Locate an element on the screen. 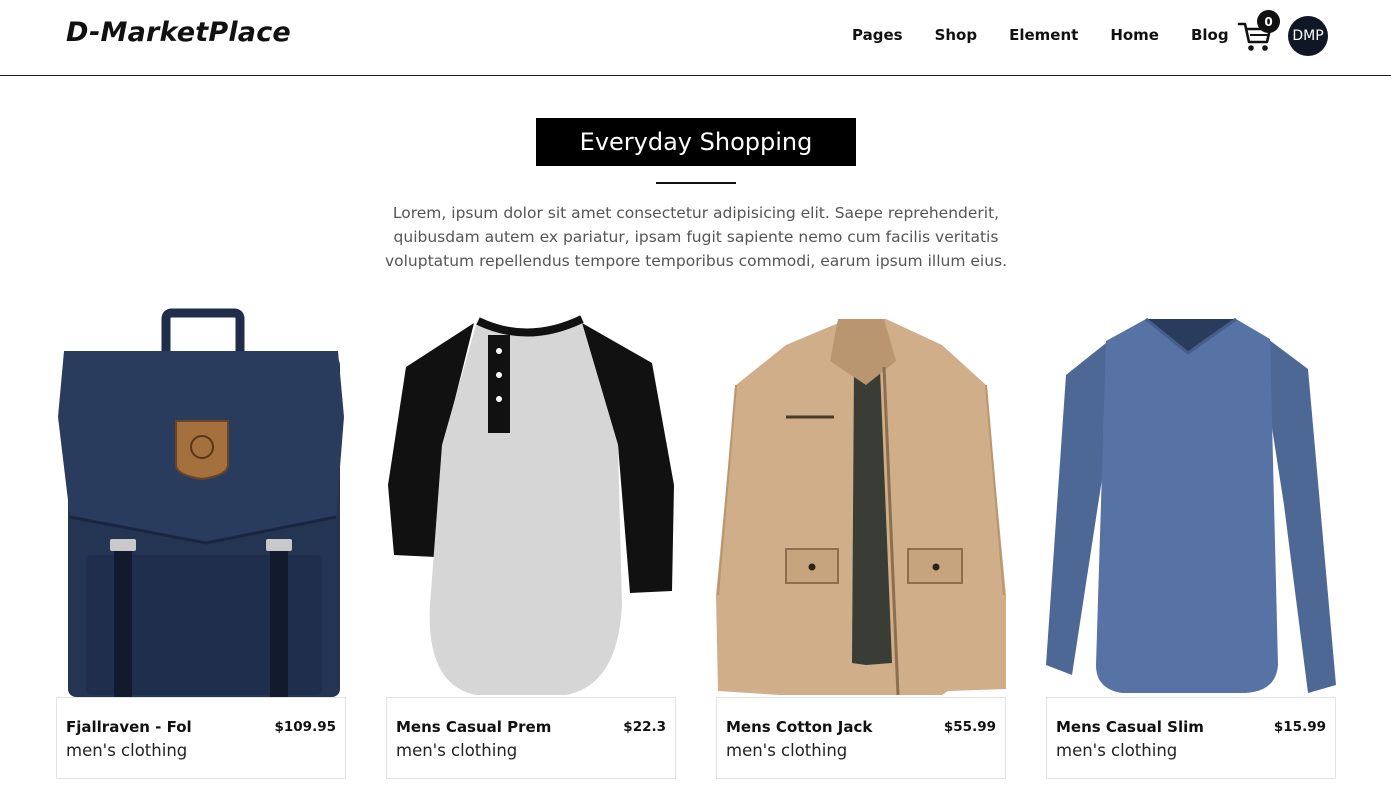 Image resolution: width=1391 pixels, height=804 pixels. product-card: Mens Casual Slim $15.99 men's clothing is located at coordinates (1191, 542).